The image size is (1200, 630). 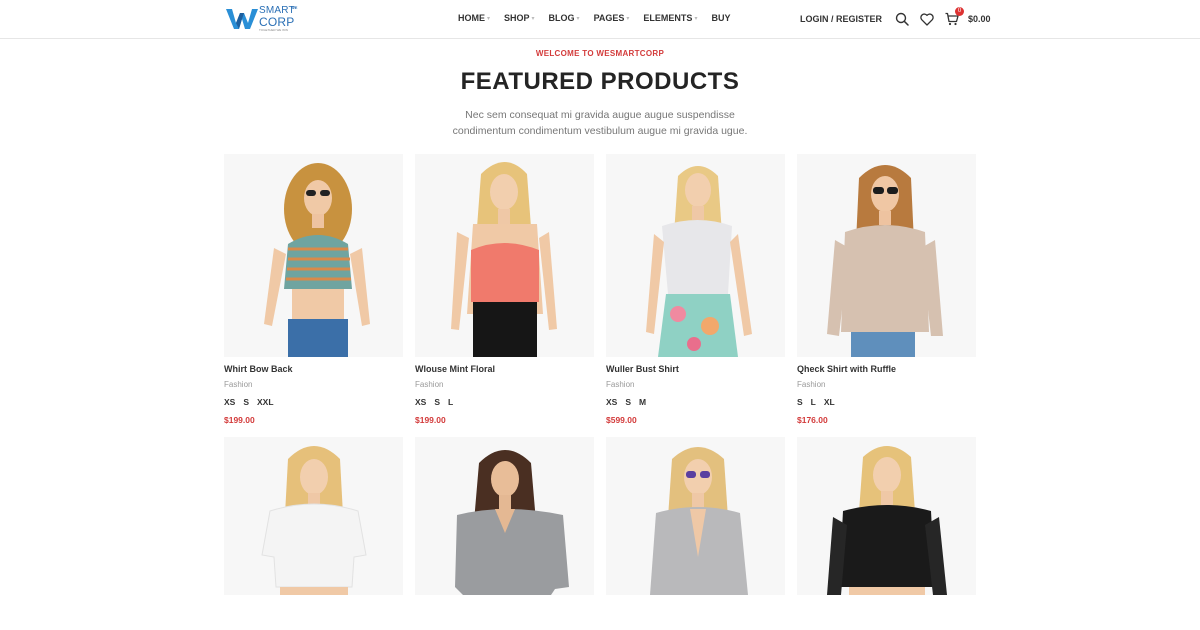 I want to click on section-subtitle: WELCOME TO WESMARTCORP, so click(x=600, y=53).